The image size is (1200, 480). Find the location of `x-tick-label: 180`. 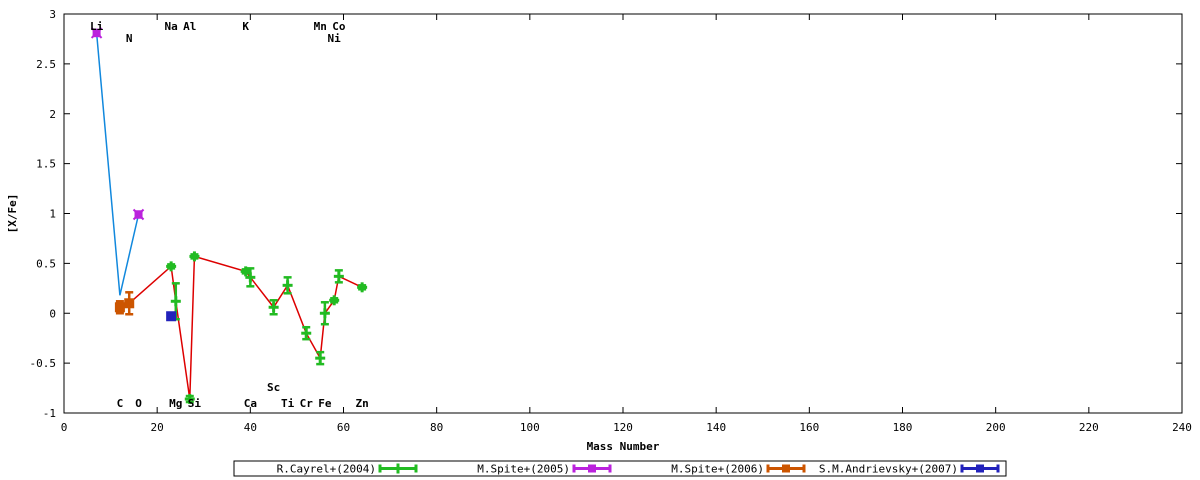

x-tick-label: 180 is located at coordinates (903, 427).